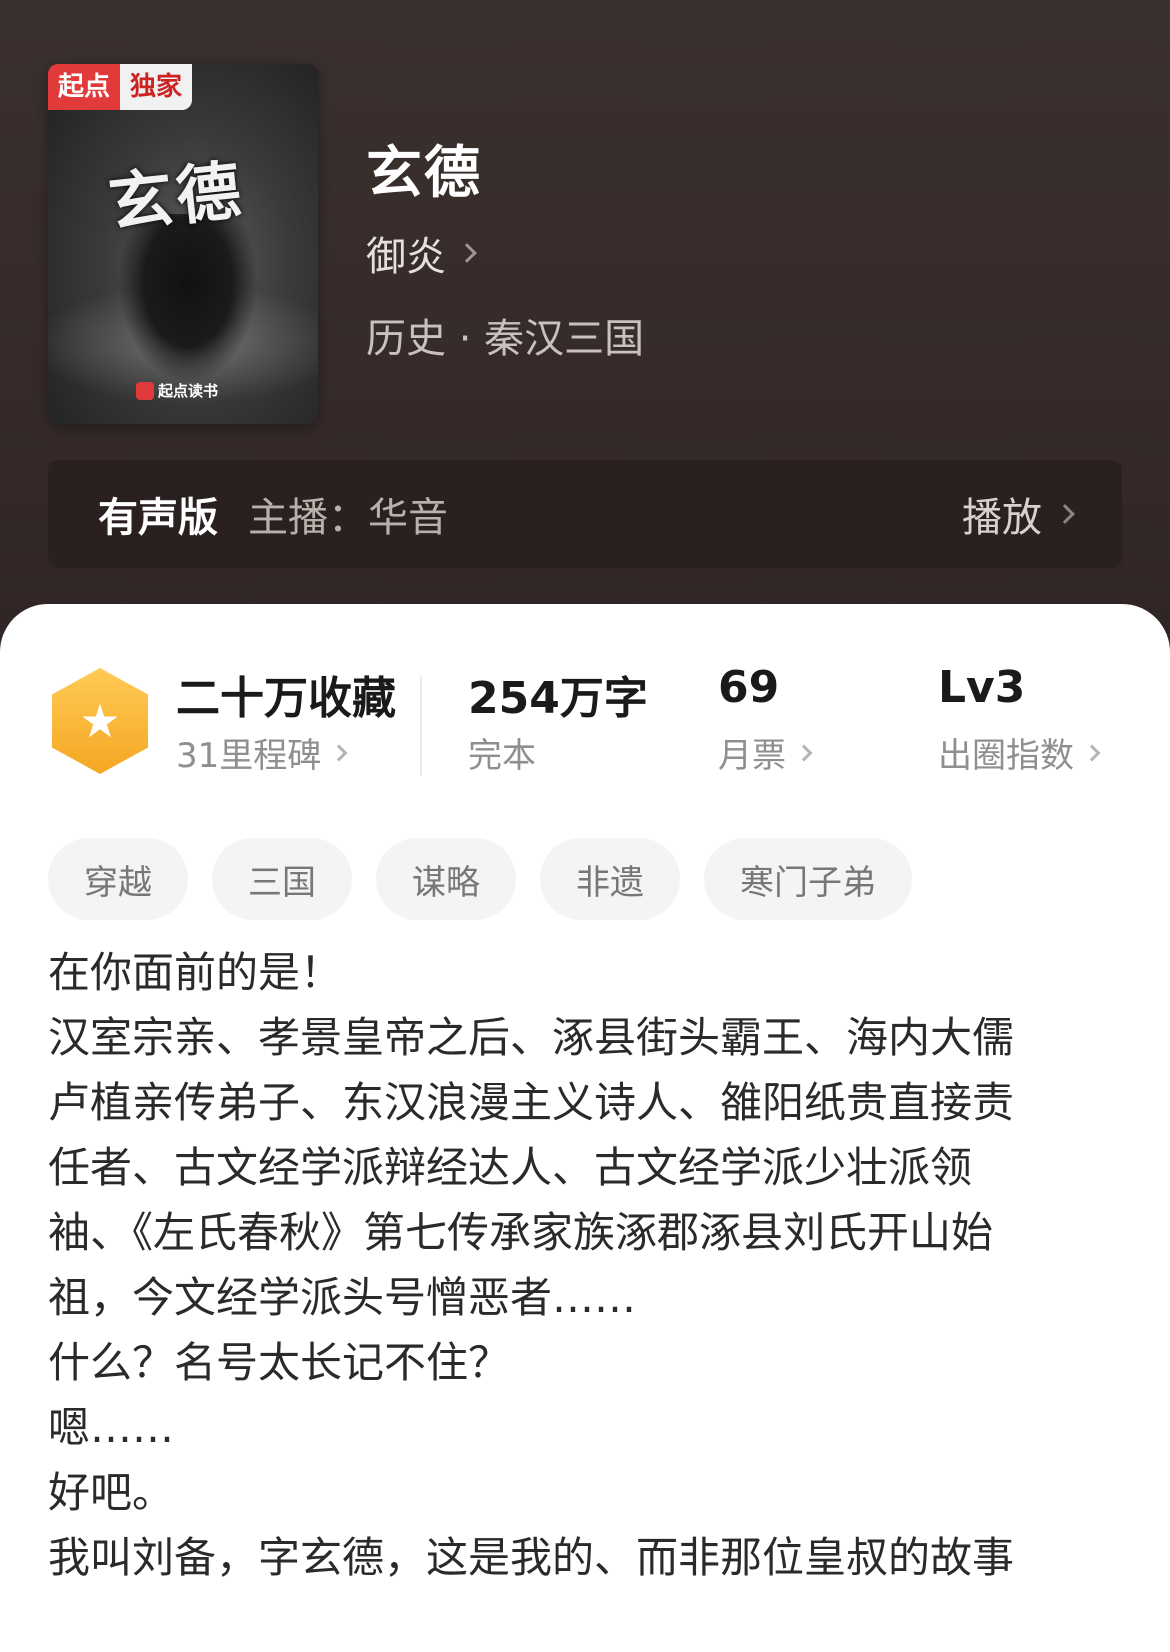 This screenshot has width=1170, height=1652. What do you see at coordinates (585, 514) in the screenshot?
I see `audio-version-bar: 有声版 主播：华音 播放` at bounding box center [585, 514].